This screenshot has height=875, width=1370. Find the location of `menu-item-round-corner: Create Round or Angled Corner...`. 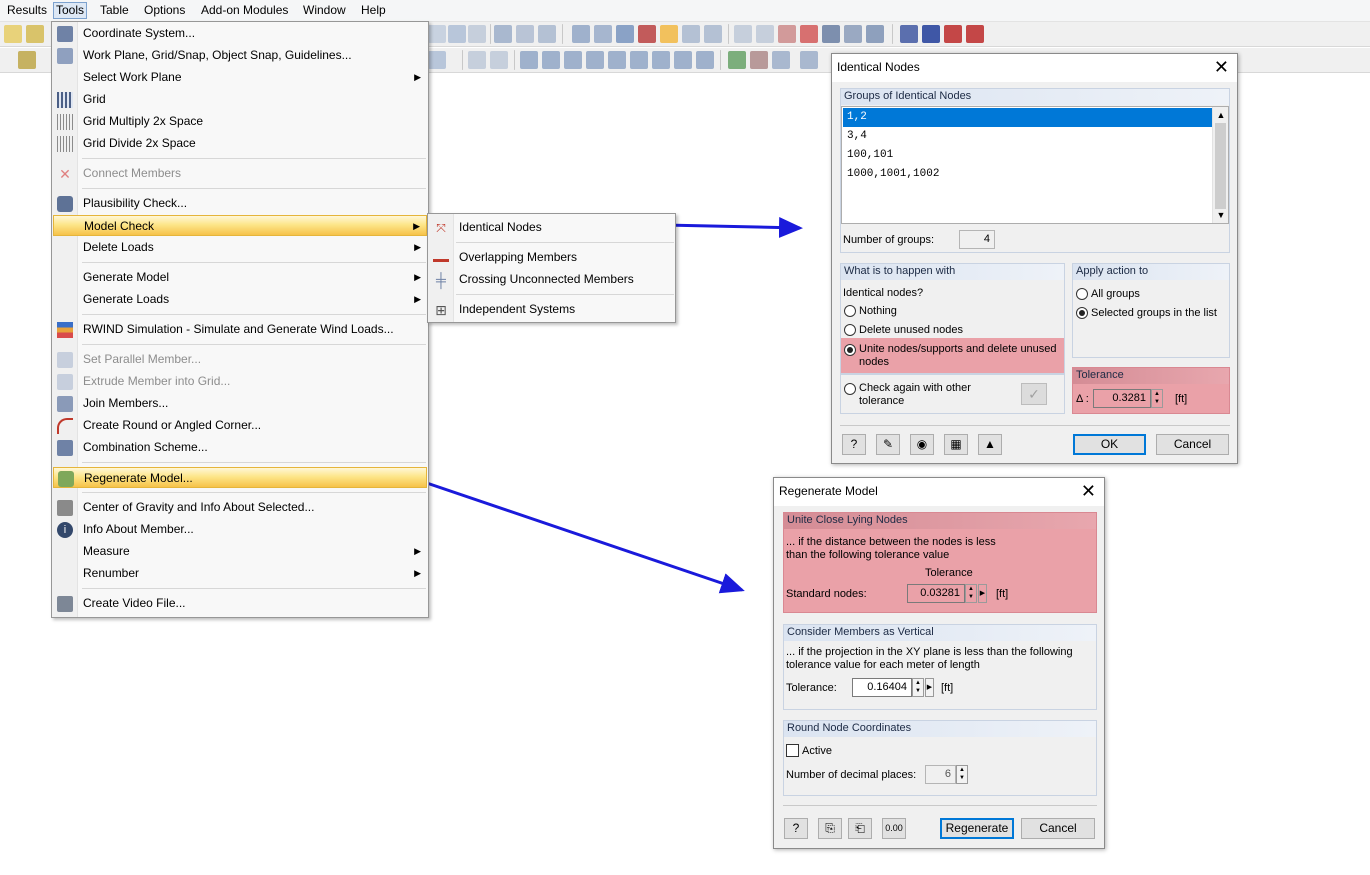

menu-item-round-corner: Create Round or Angled Corner... is located at coordinates (240, 425).